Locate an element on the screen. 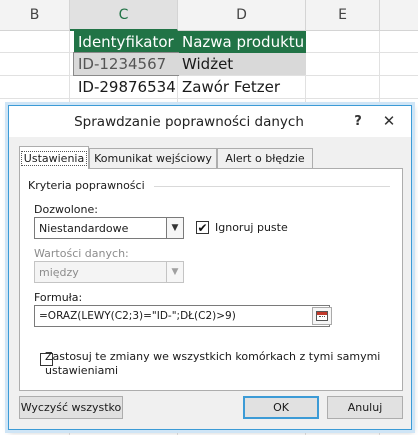  allow-dropdown: Niestandardowe ▼ is located at coordinates (109, 228).